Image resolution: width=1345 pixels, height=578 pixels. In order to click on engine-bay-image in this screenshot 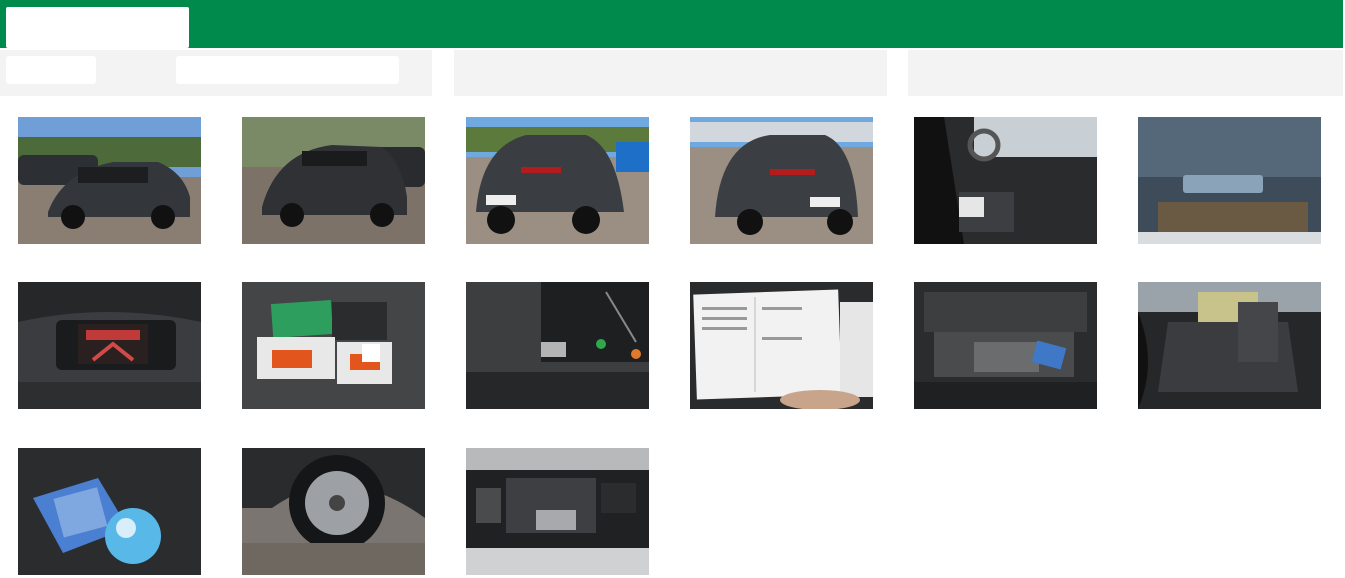, I will do `click(557, 511)`.